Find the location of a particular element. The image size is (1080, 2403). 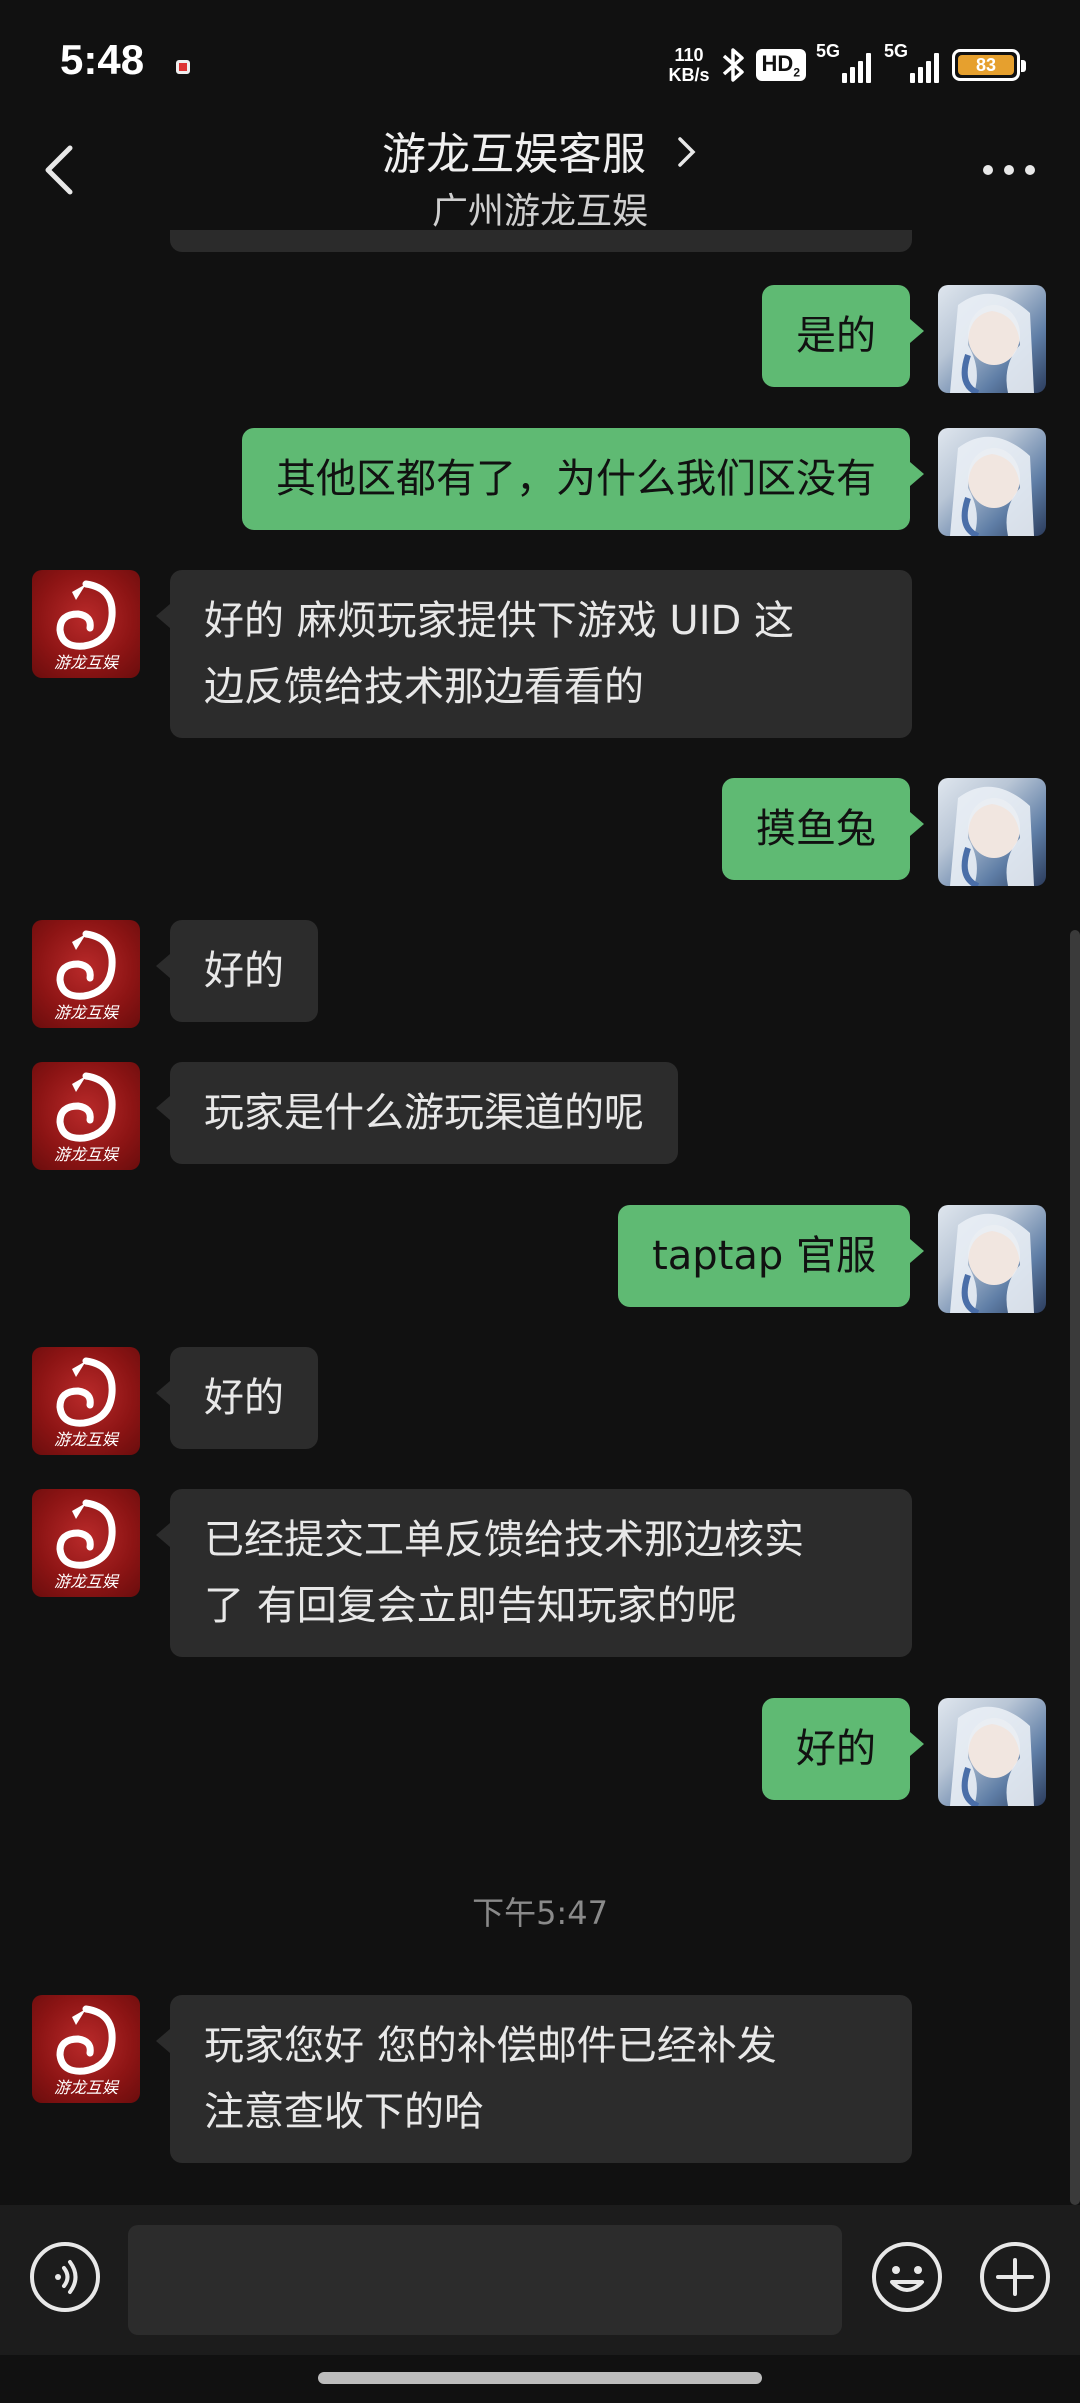

status-icons: 110 KB/s HD2 5G 5G 83 is located at coordinates (847, 65).